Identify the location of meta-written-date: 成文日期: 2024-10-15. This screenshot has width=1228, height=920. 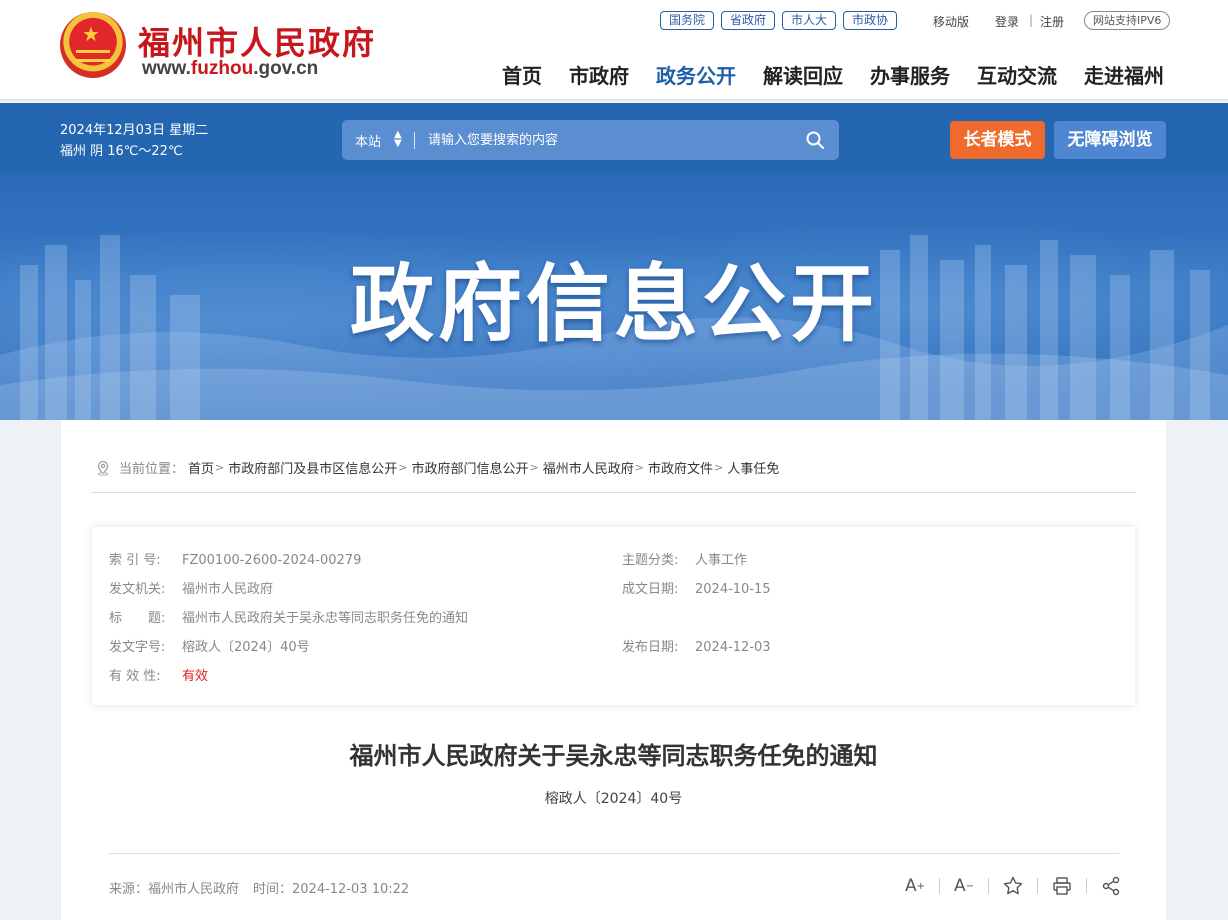
(696, 589).